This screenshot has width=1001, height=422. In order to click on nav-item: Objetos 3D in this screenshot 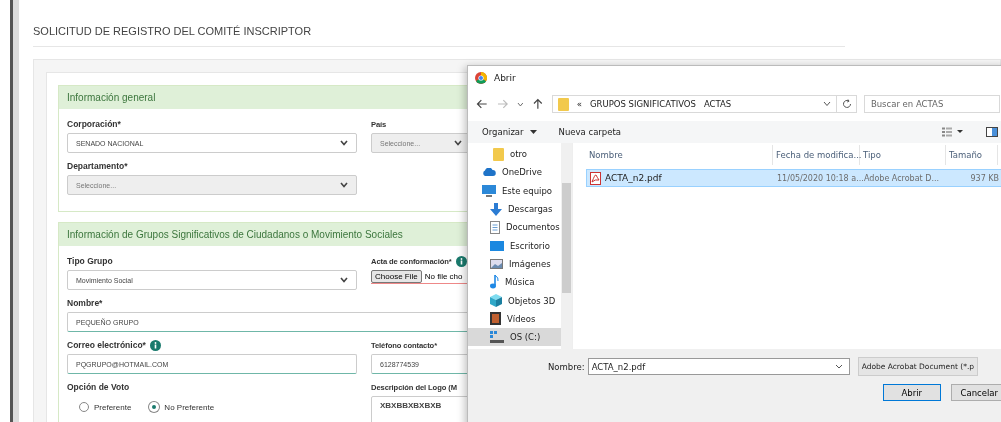, I will do `click(514, 300)`.